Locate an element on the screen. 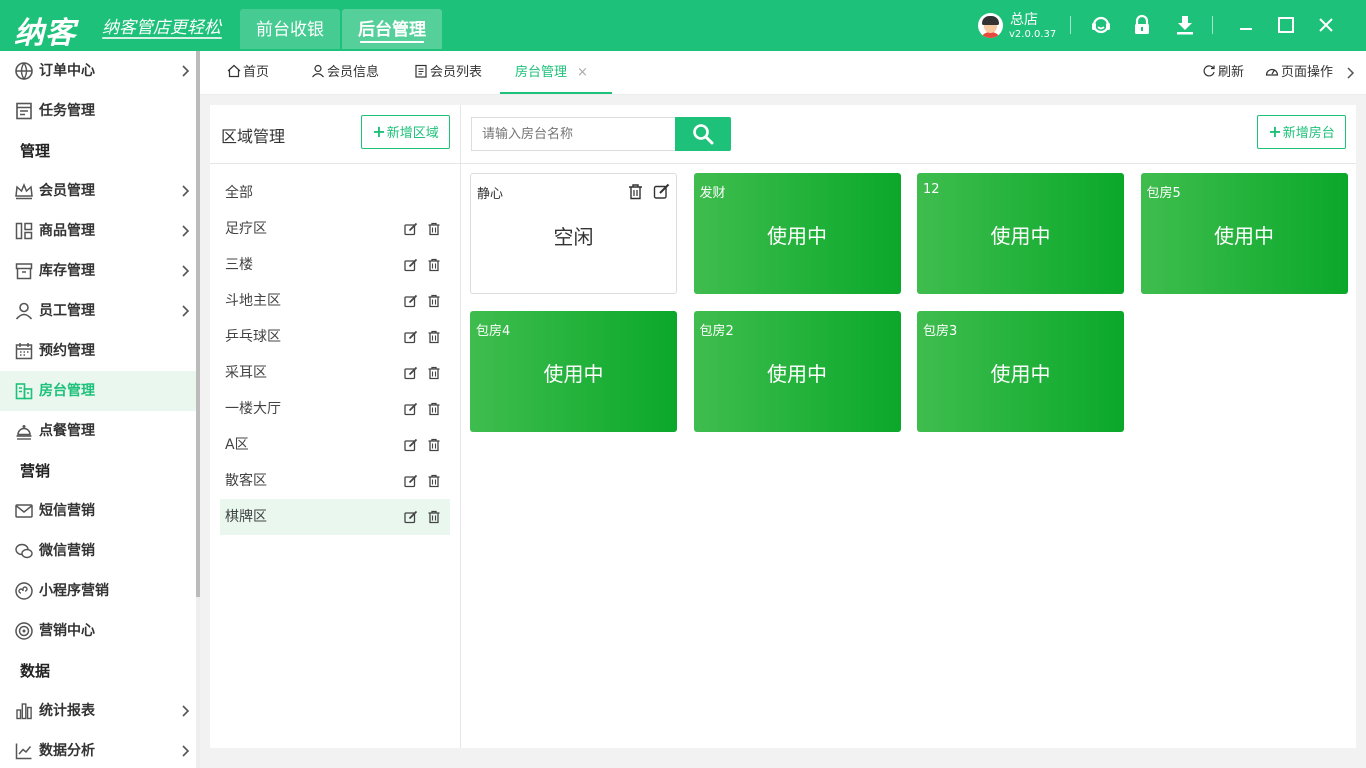 The width and height of the screenshot is (1366, 768). tab-member-info: 会员信息 is located at coordinates (345, 72).